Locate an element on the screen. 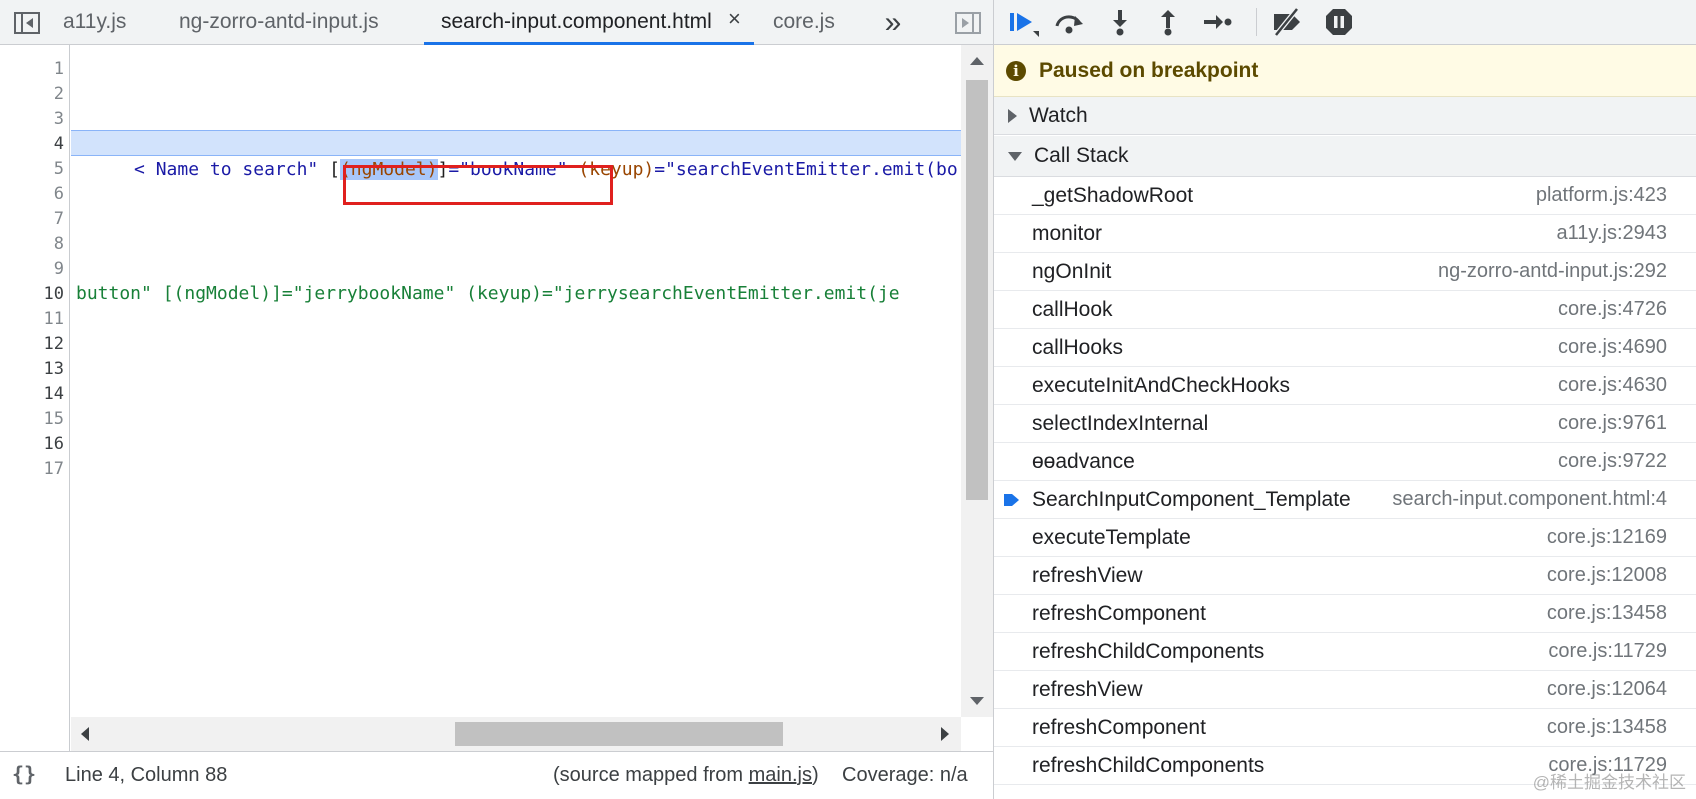  line-number: 3 is located at coordinates (32, 119).